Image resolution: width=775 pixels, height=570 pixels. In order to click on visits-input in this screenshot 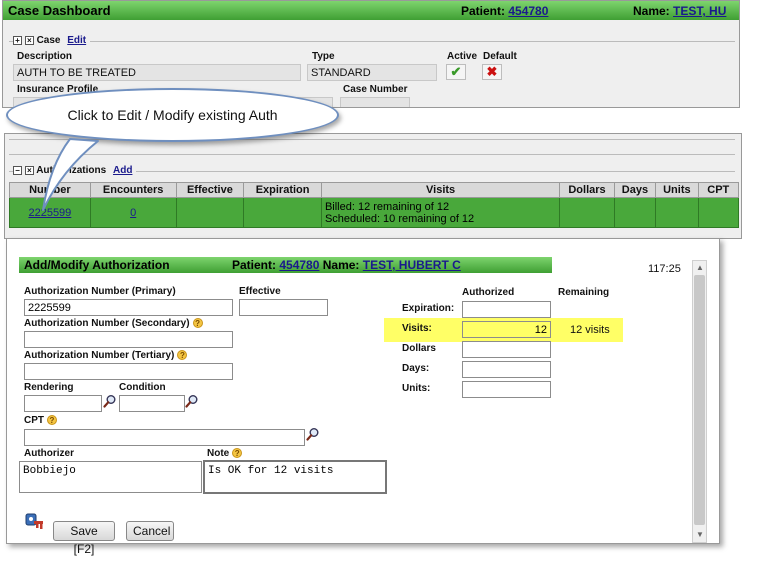, I will do `click(506, 329)`.